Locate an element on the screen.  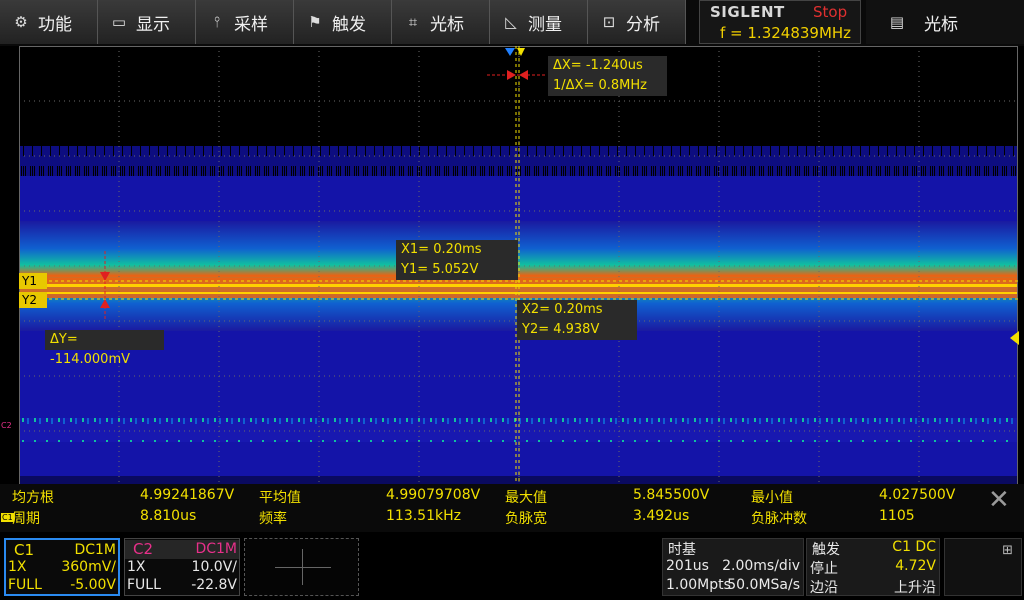
meas-min-label: 最小值 is located at coordinates (772, 498).